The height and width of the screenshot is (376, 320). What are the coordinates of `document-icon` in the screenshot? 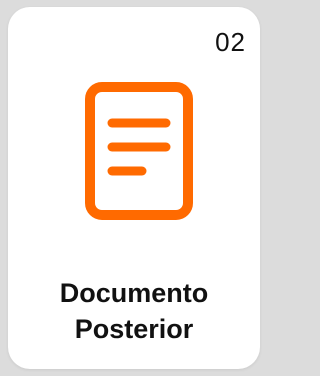 It's located at (139, 151).